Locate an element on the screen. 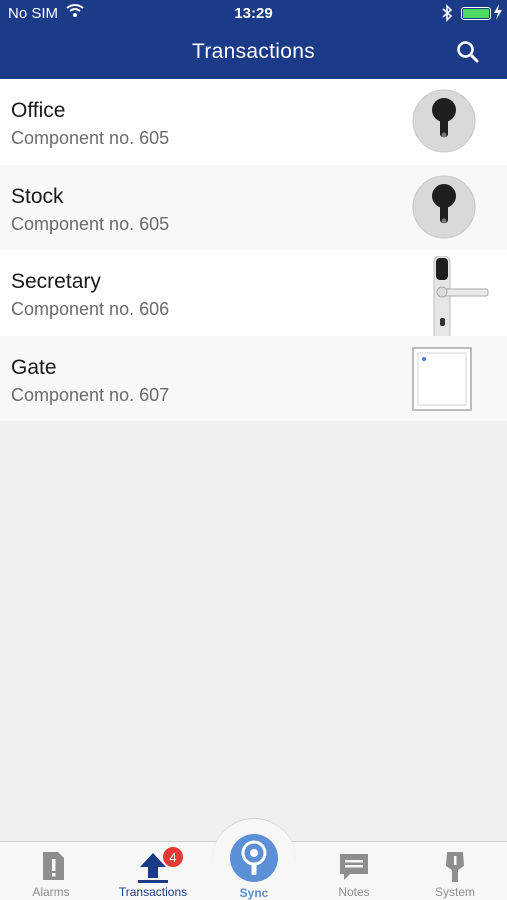 The height and width of the screenshot is (900, 507). tab-notes: Notes is located at coordinates (354, 871).